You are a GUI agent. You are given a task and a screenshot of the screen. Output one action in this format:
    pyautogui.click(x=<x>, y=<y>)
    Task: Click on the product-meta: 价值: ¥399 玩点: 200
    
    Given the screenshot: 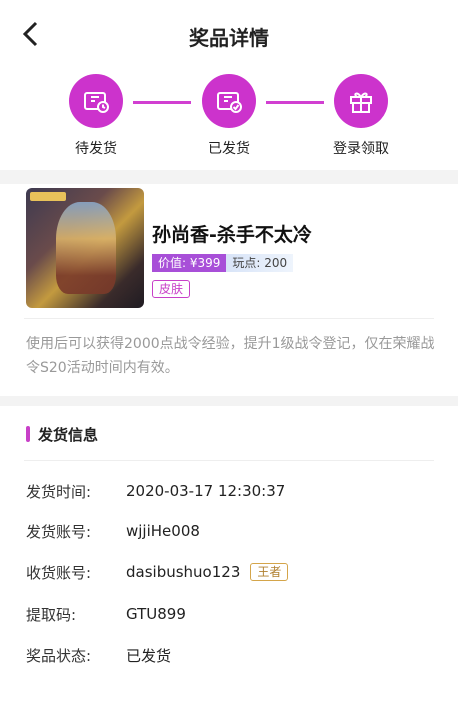 What is the action you would take?
    pyautogui.click(x=223, y=263)
    